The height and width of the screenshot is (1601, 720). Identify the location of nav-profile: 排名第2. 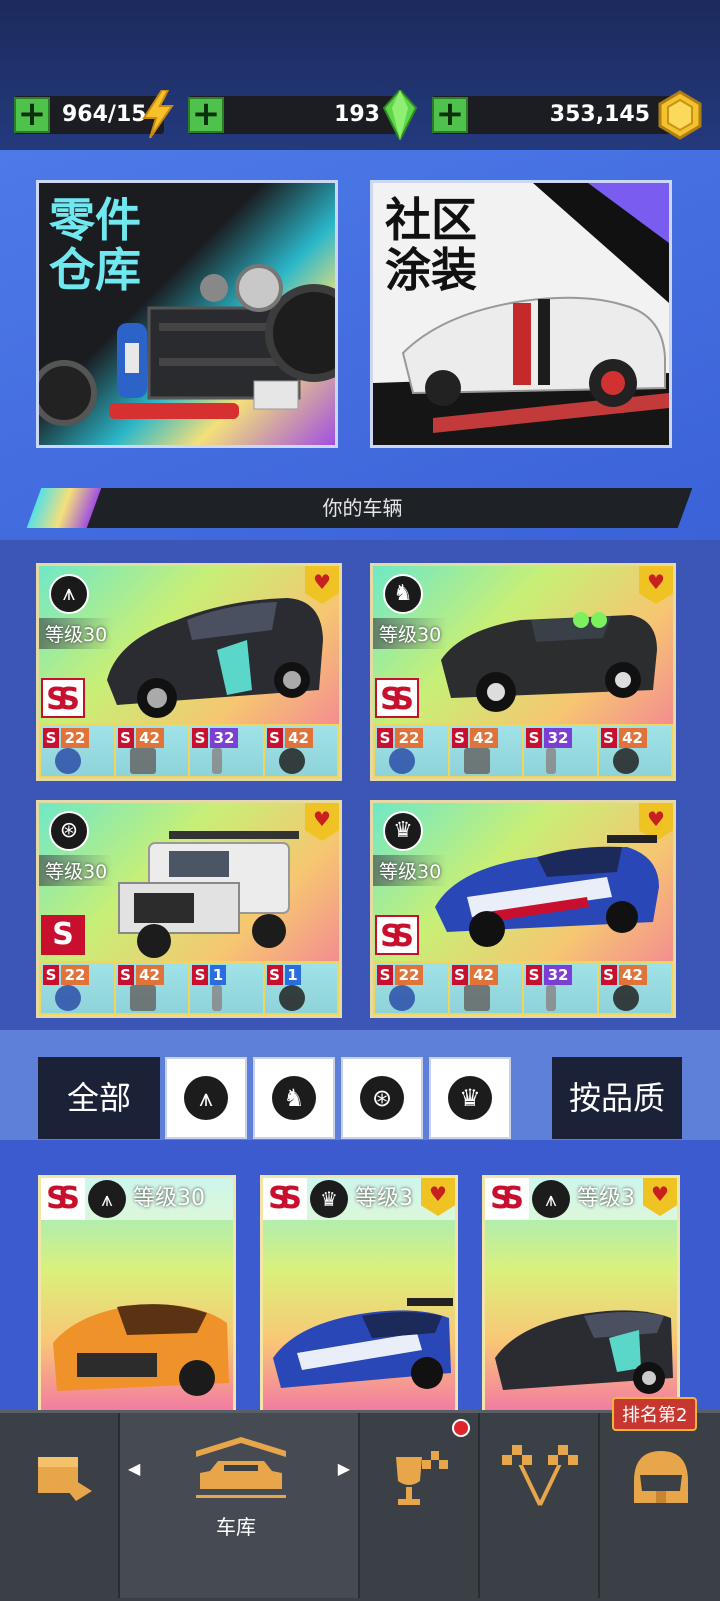
(660, 1497).